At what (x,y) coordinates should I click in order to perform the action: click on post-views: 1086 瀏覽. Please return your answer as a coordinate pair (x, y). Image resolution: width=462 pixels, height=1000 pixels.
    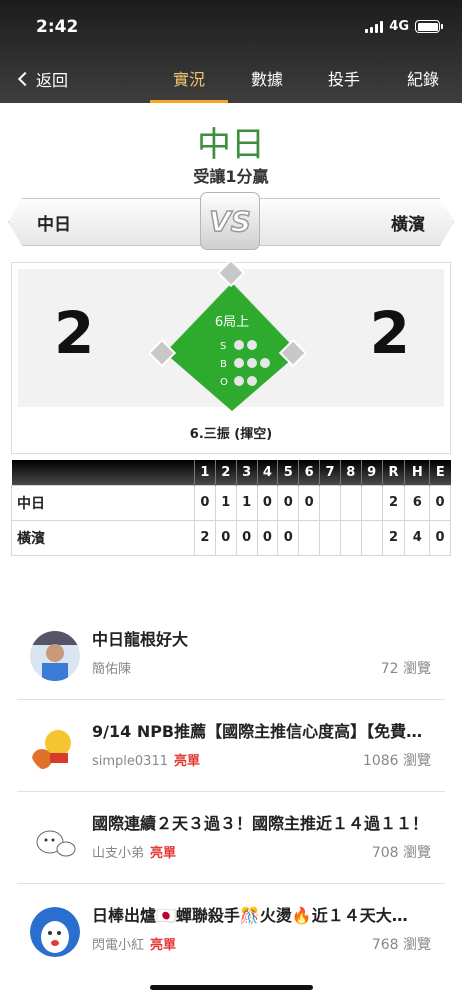
    Looking at the image, I should click on (396, 761).